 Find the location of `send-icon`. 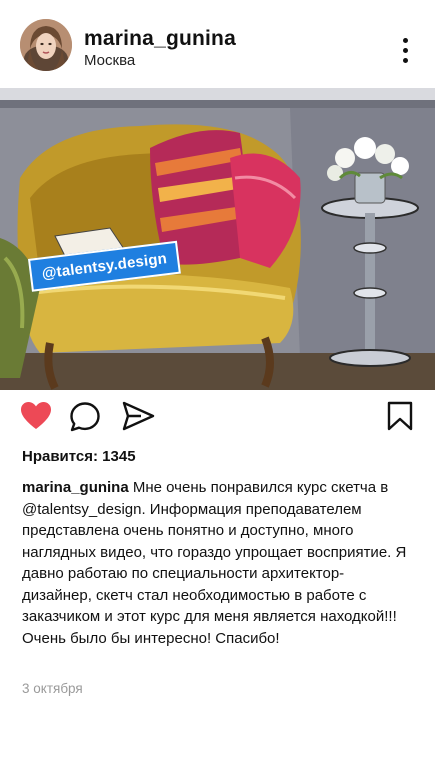

send-icon is located at coordinates (138, 418).